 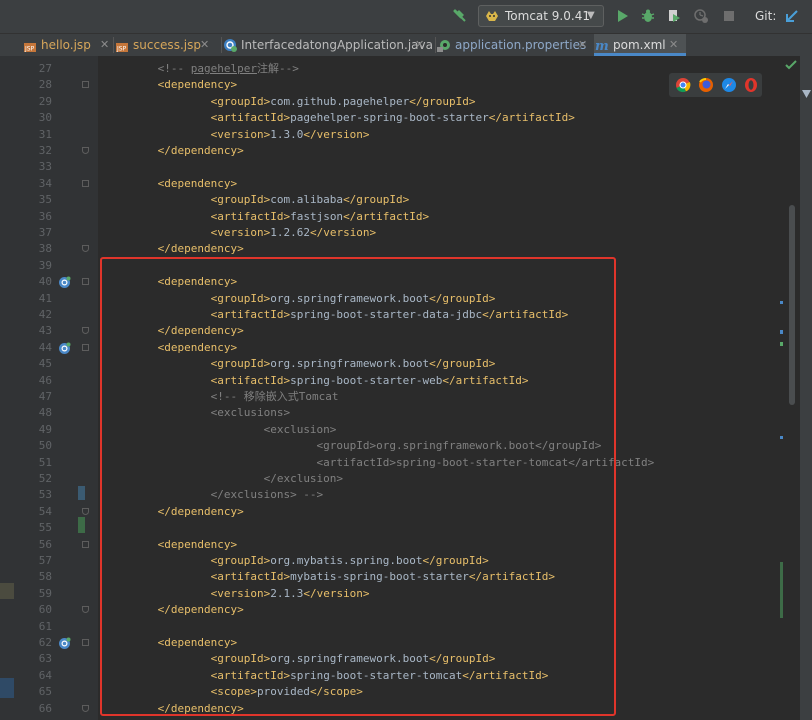 I want to click on line-number: 52, so click(x=45, y=478).